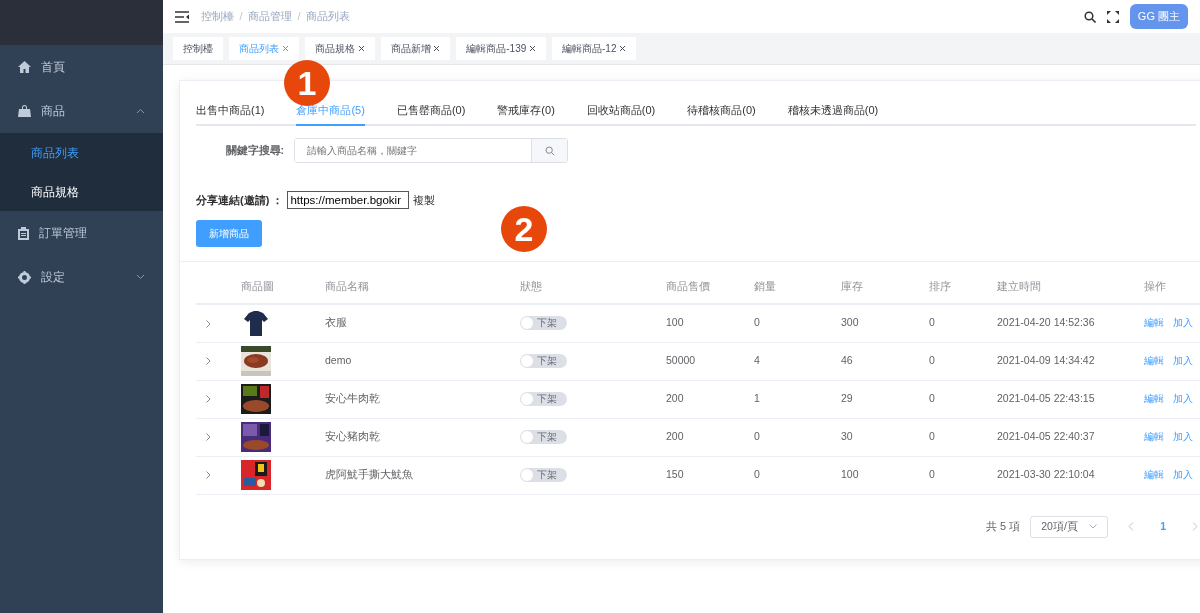  What do you see at coordinates (81, 152) in the screenshot?
I see `sidebar-subitem: 商品列表` at bounding box center [81, 152].